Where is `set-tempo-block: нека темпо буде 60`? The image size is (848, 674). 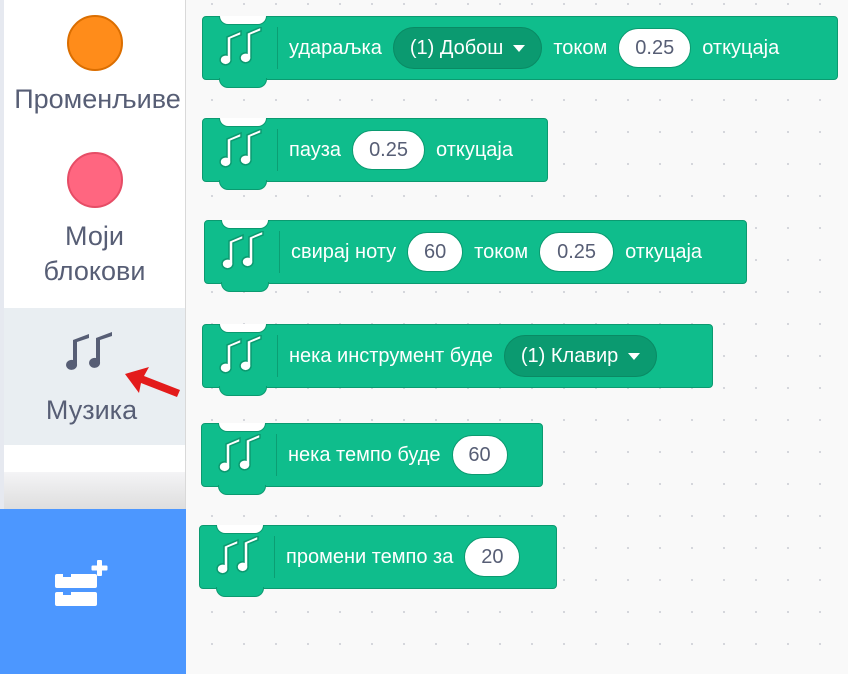 set-tempo-block: нека темпо буде 60 is located at coordinates (372, 459).